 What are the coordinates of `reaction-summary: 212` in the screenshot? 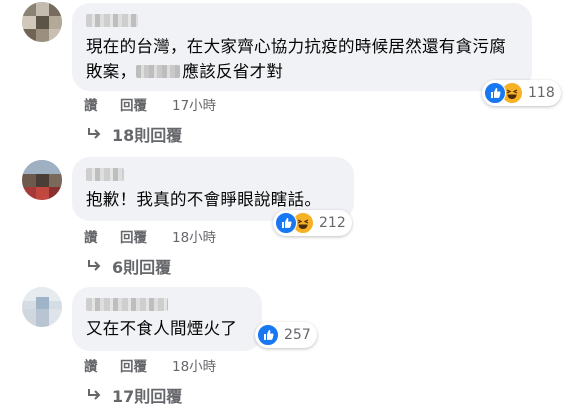 It's located at (312, 223).